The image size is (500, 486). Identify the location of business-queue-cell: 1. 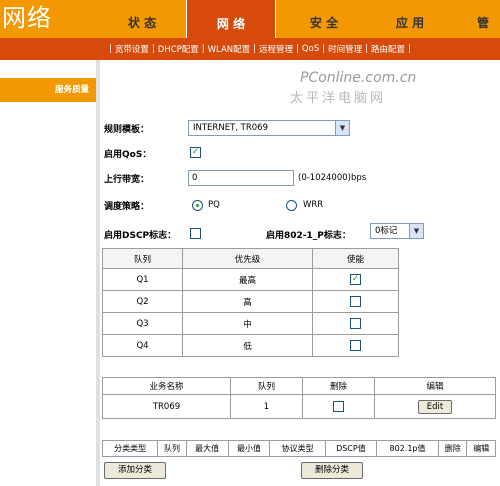
(266, 406).